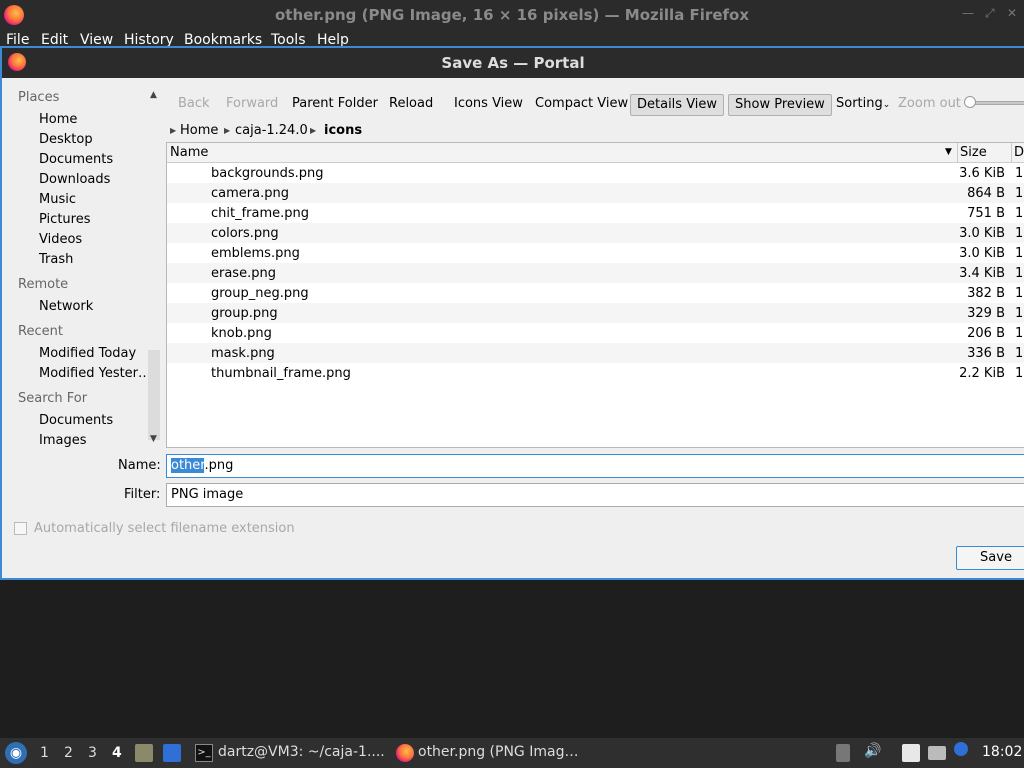  I want to click on column-date: Da, so click(1019, 152).